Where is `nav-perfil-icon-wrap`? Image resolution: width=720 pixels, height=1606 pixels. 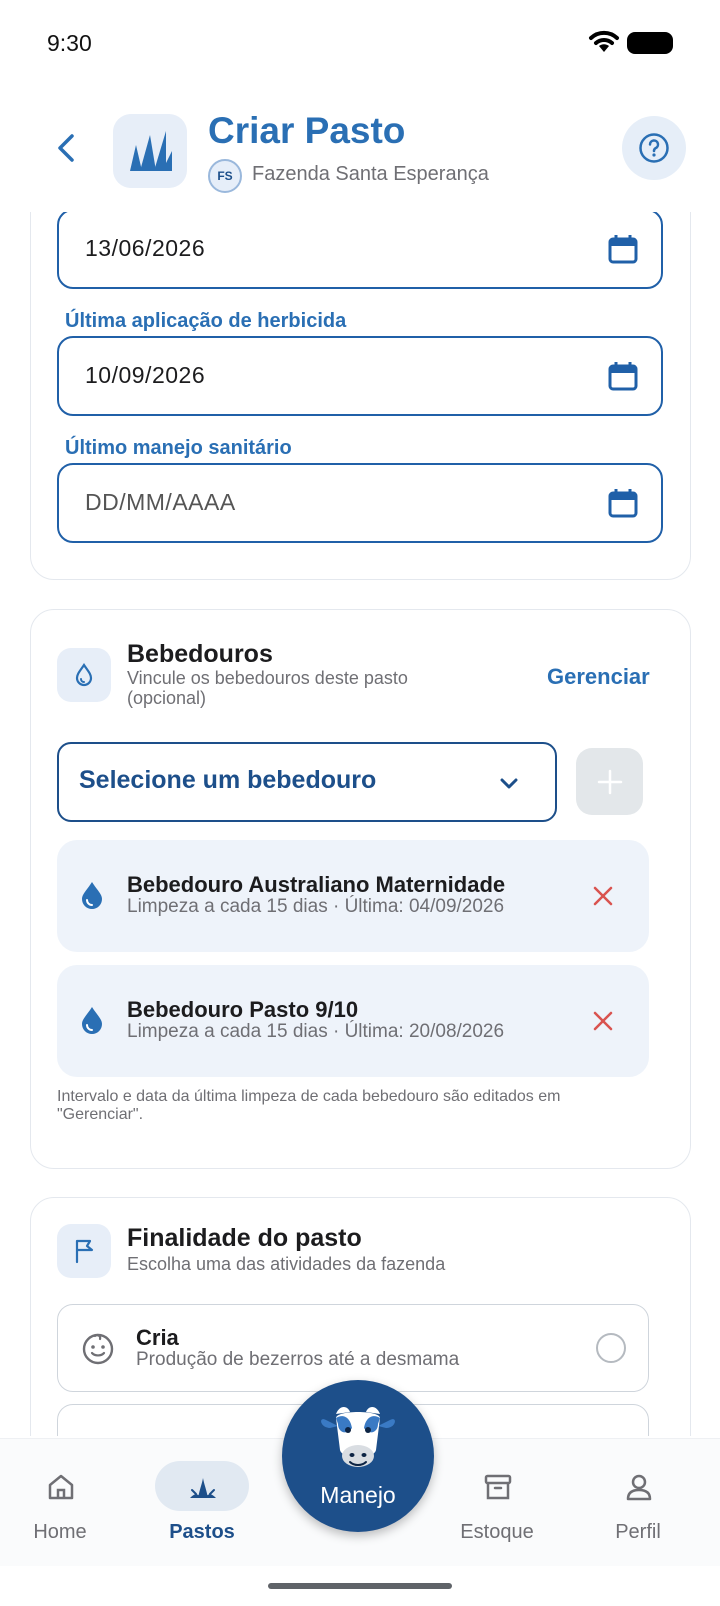
nav-perfil-icon-wrap is located at coordinates (638, 1486).